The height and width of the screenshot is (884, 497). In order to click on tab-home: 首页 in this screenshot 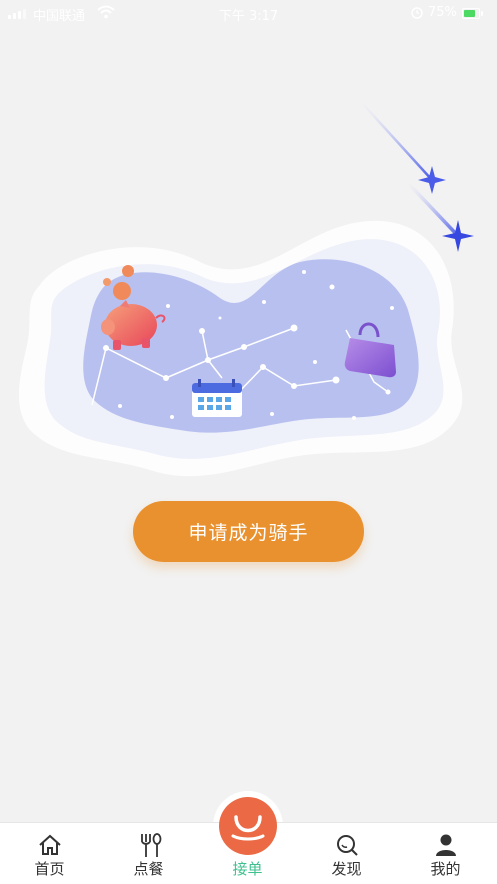, I will do `click(49, 853)`.